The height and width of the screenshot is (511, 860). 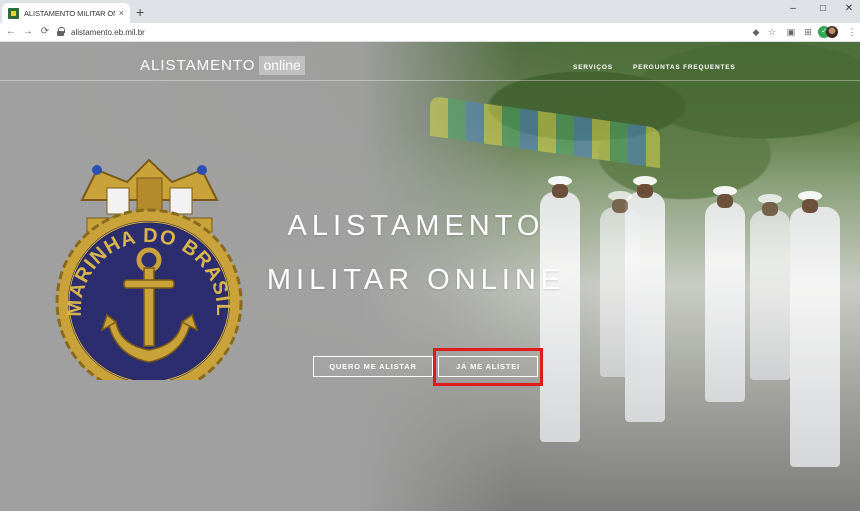 I want to click on new-tab-button: +, so click(x=140, y=12).